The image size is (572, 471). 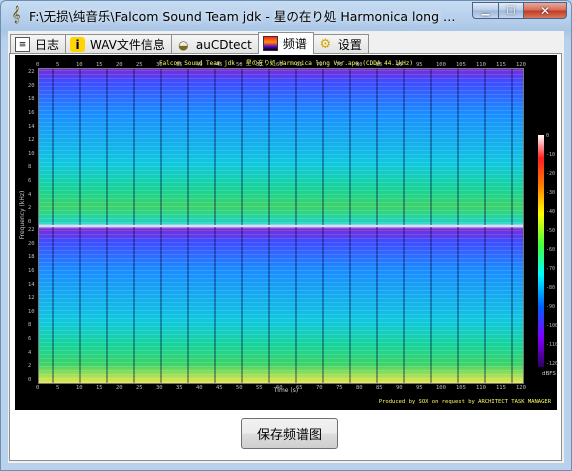 I want to click on x-tick-top: 45, so click(x=219, y=65).